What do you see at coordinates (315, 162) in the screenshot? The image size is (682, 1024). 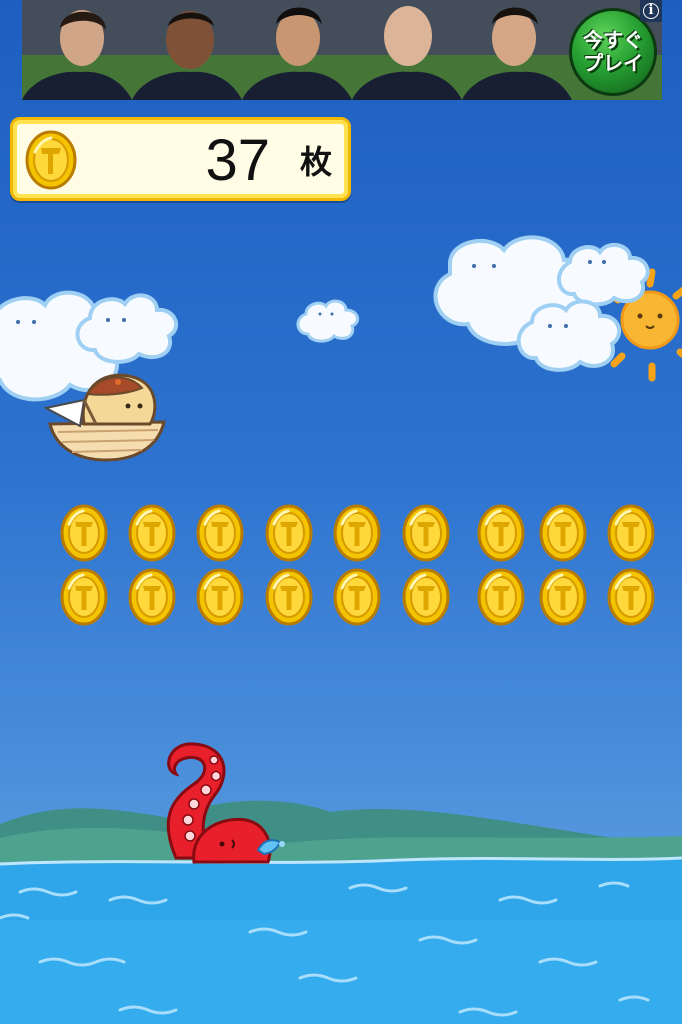 I see `coin-unit: 枚` at bounding box center [315, 162].